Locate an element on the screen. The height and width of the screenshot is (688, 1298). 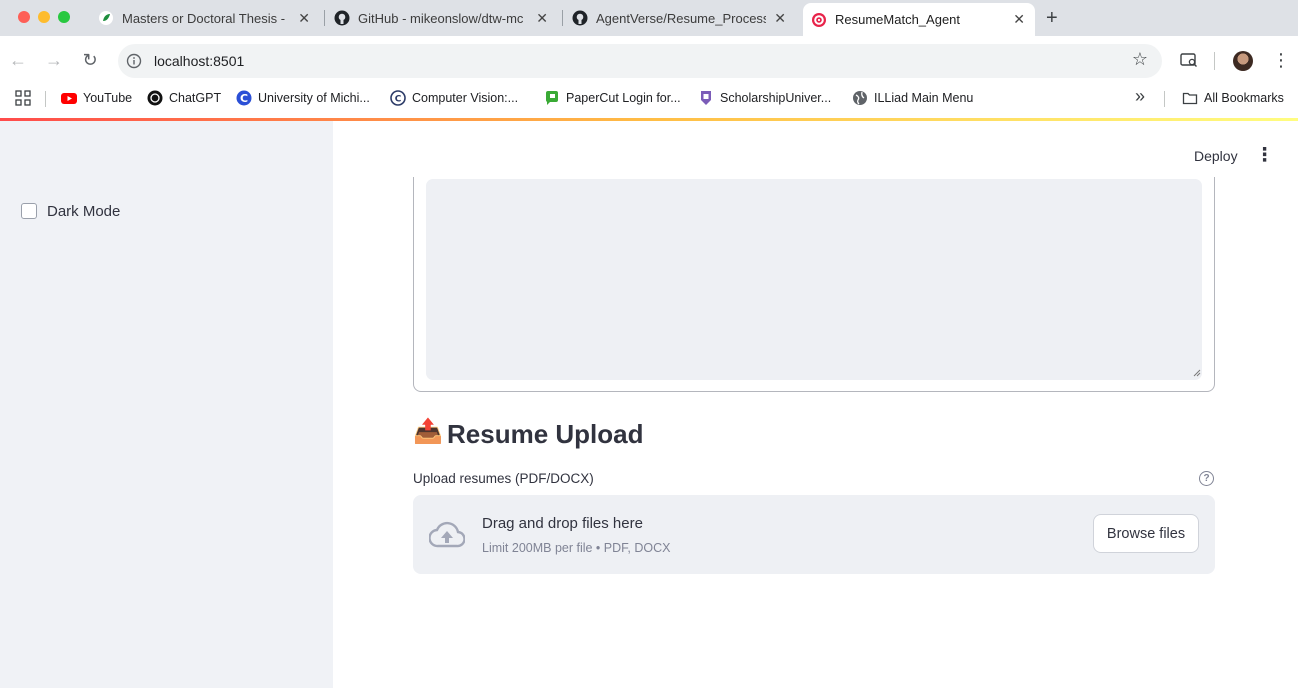
forward-arrow-icon: → is located at coordinates (54, 60).